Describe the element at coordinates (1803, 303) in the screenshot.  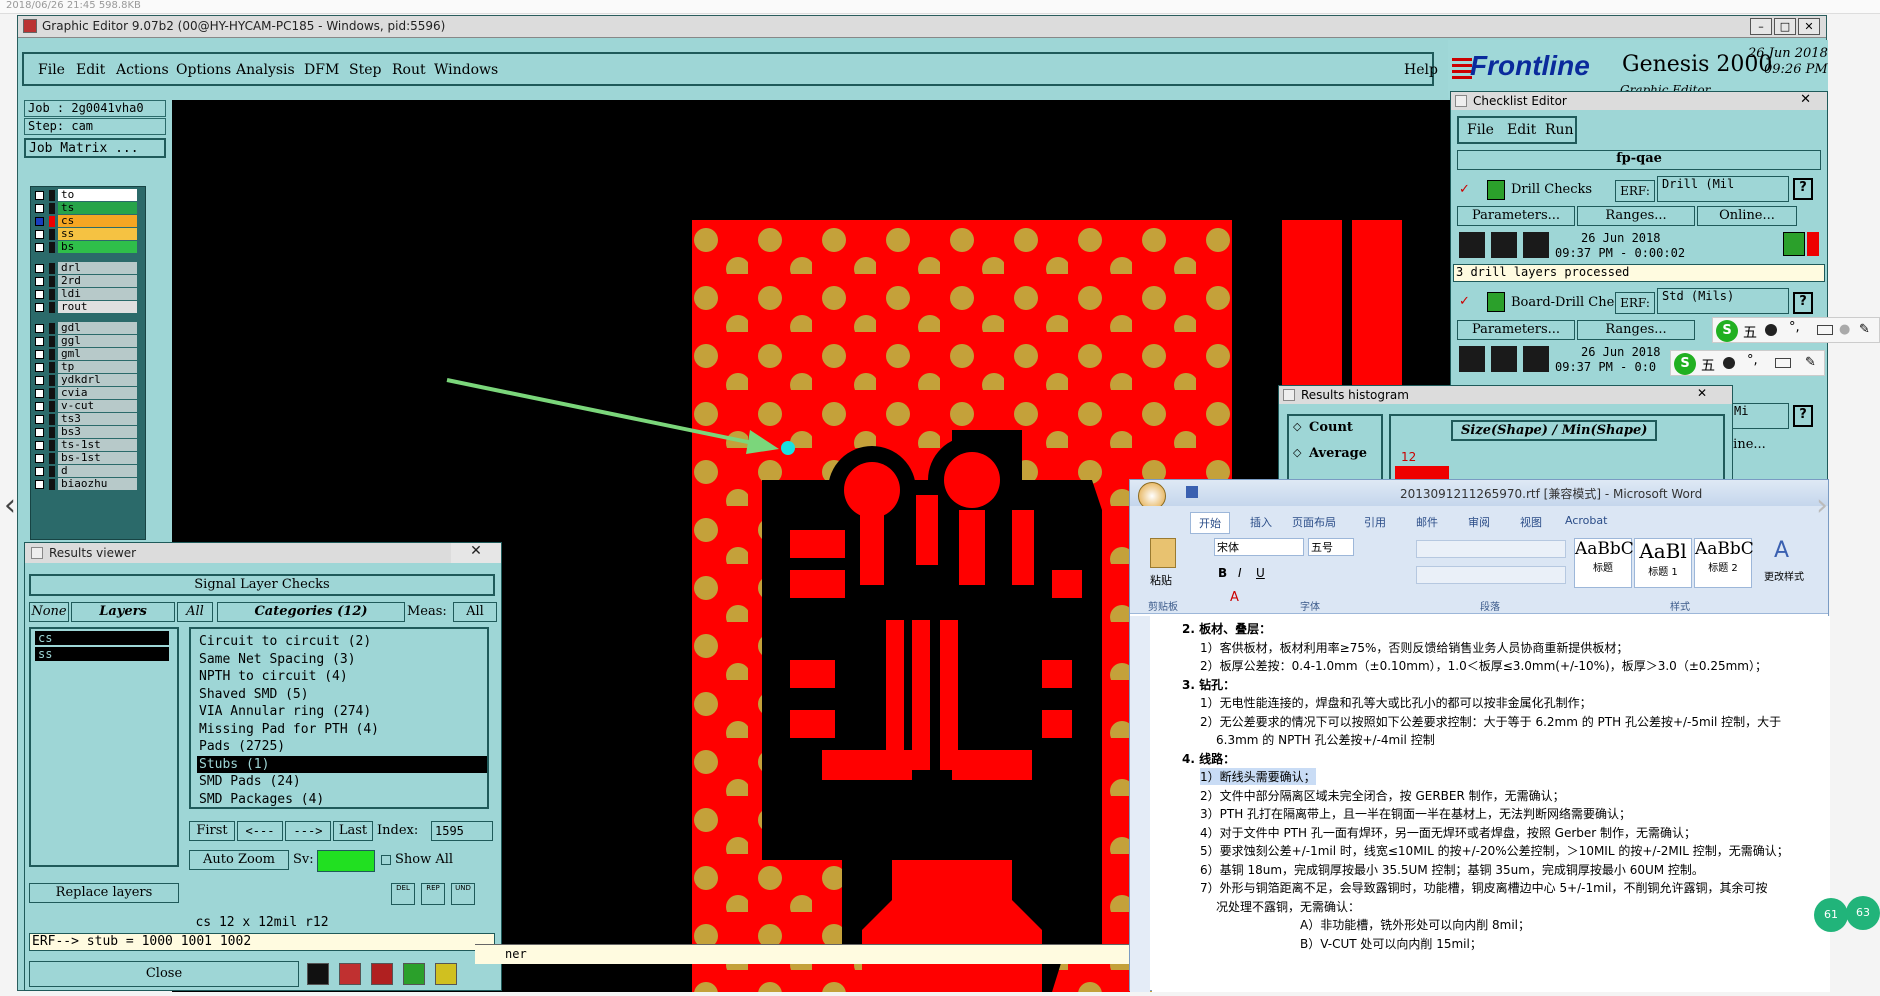
I see `board-drill-help-button: ?` at that location.